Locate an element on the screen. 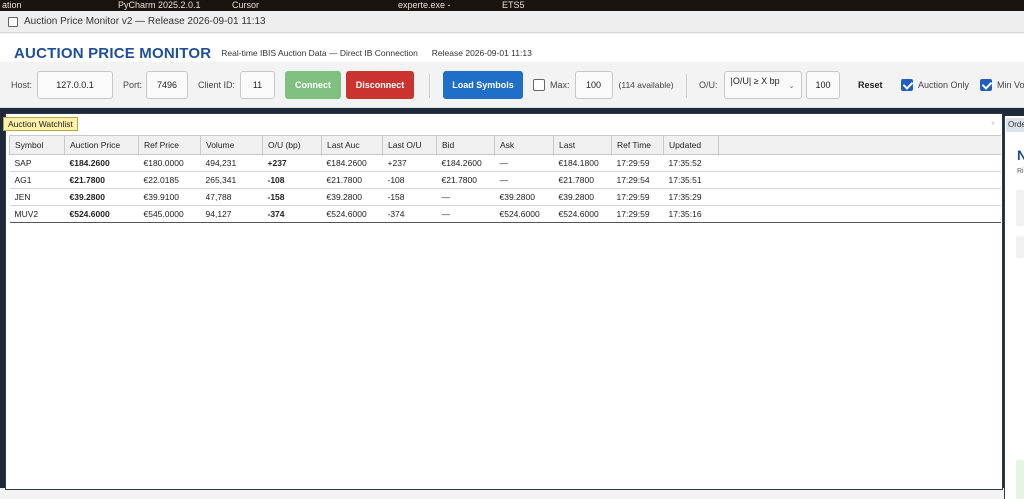 Image resolution: width=1024 pixels, height=499 pixels. app-window-icon is located at coordinates (13, 21).